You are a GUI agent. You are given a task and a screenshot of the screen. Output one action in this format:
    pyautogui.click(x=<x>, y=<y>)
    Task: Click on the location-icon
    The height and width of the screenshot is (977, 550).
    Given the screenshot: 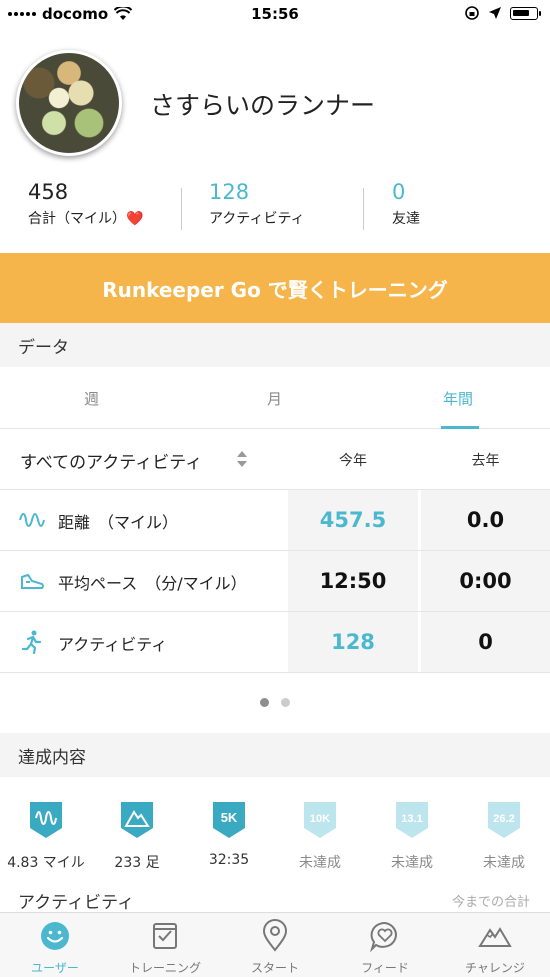 What is the action you would take?
    pyautogui.click(x=495, y=13)
    